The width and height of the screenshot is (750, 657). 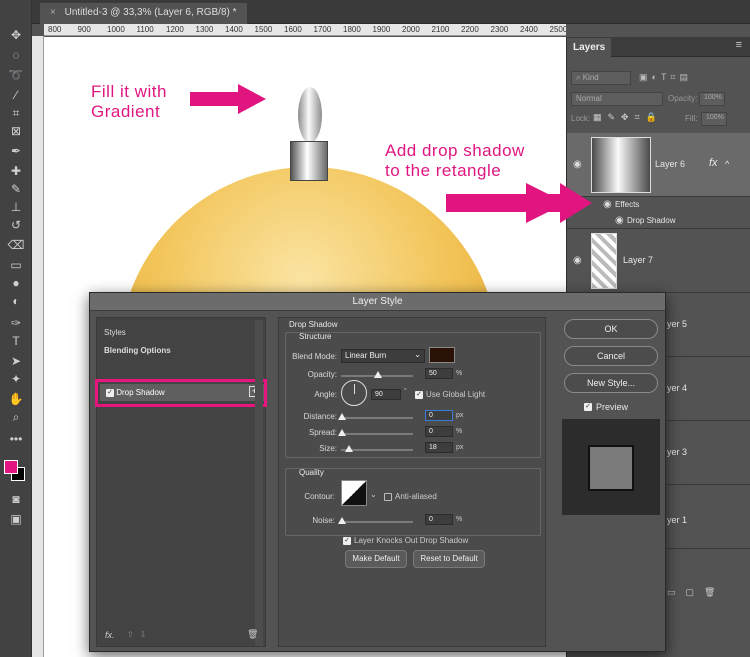 What do you see at coordinates (16, 283) in the screenshot?
I see `blur-icon: ●` at bounding box center [16, 283].